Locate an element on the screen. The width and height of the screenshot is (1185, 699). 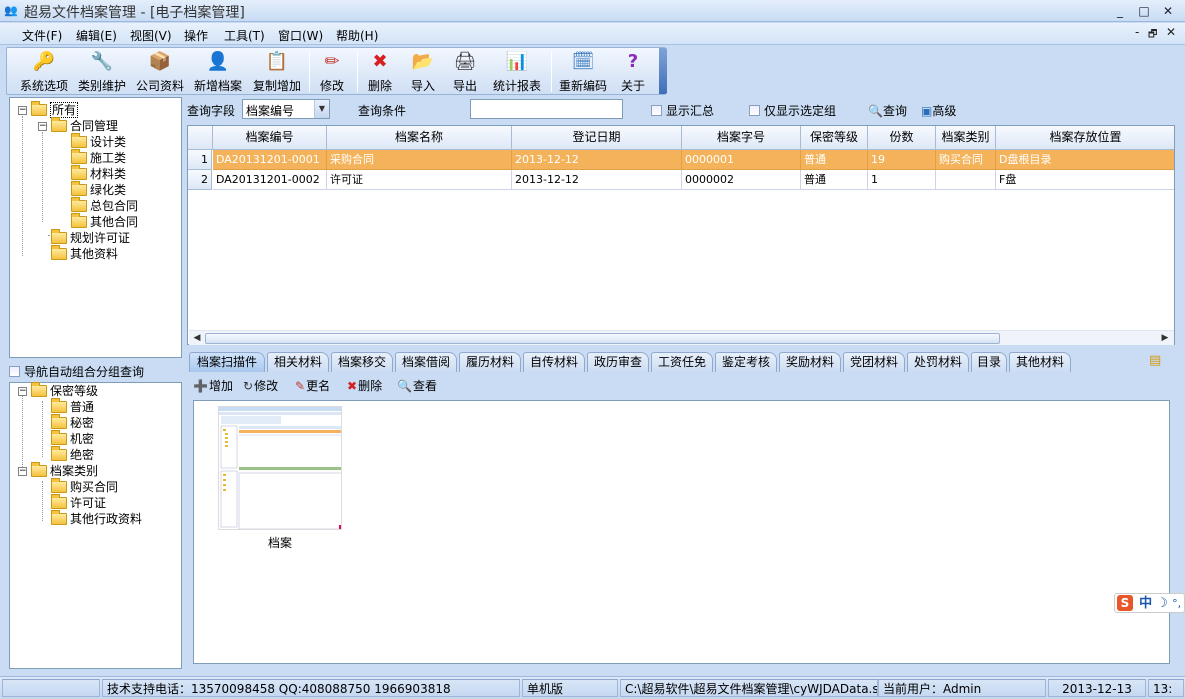
scan-thumbnail is located at coordinates (280, 468).